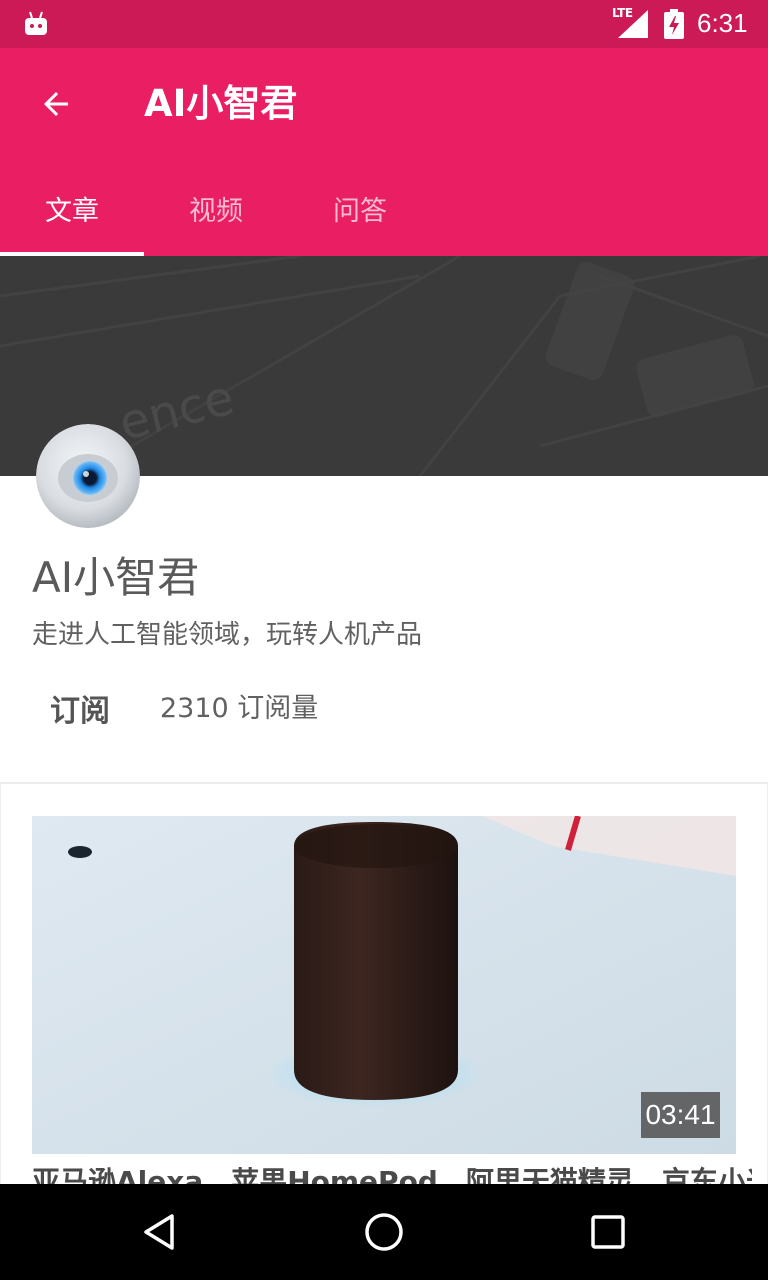 Image resolution: width=768 pixels, height=1280 pixels. I want to click on nav-back-button, so click(160, 1232).